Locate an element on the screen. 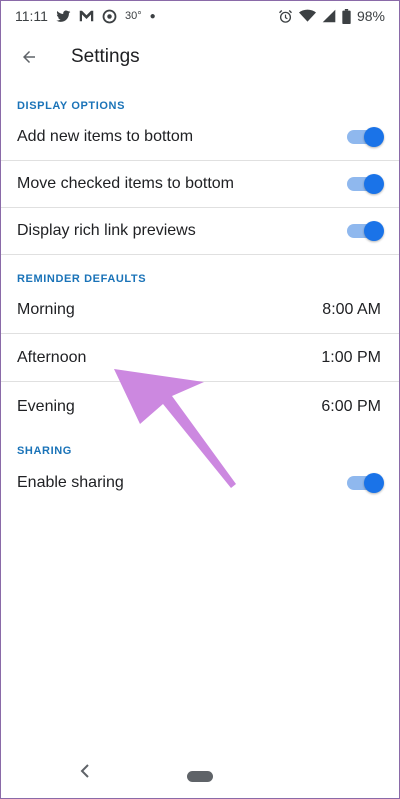 This screenshot has width=400, height=799. reminder-label: Afternoon is located at coordinates (52, 357).